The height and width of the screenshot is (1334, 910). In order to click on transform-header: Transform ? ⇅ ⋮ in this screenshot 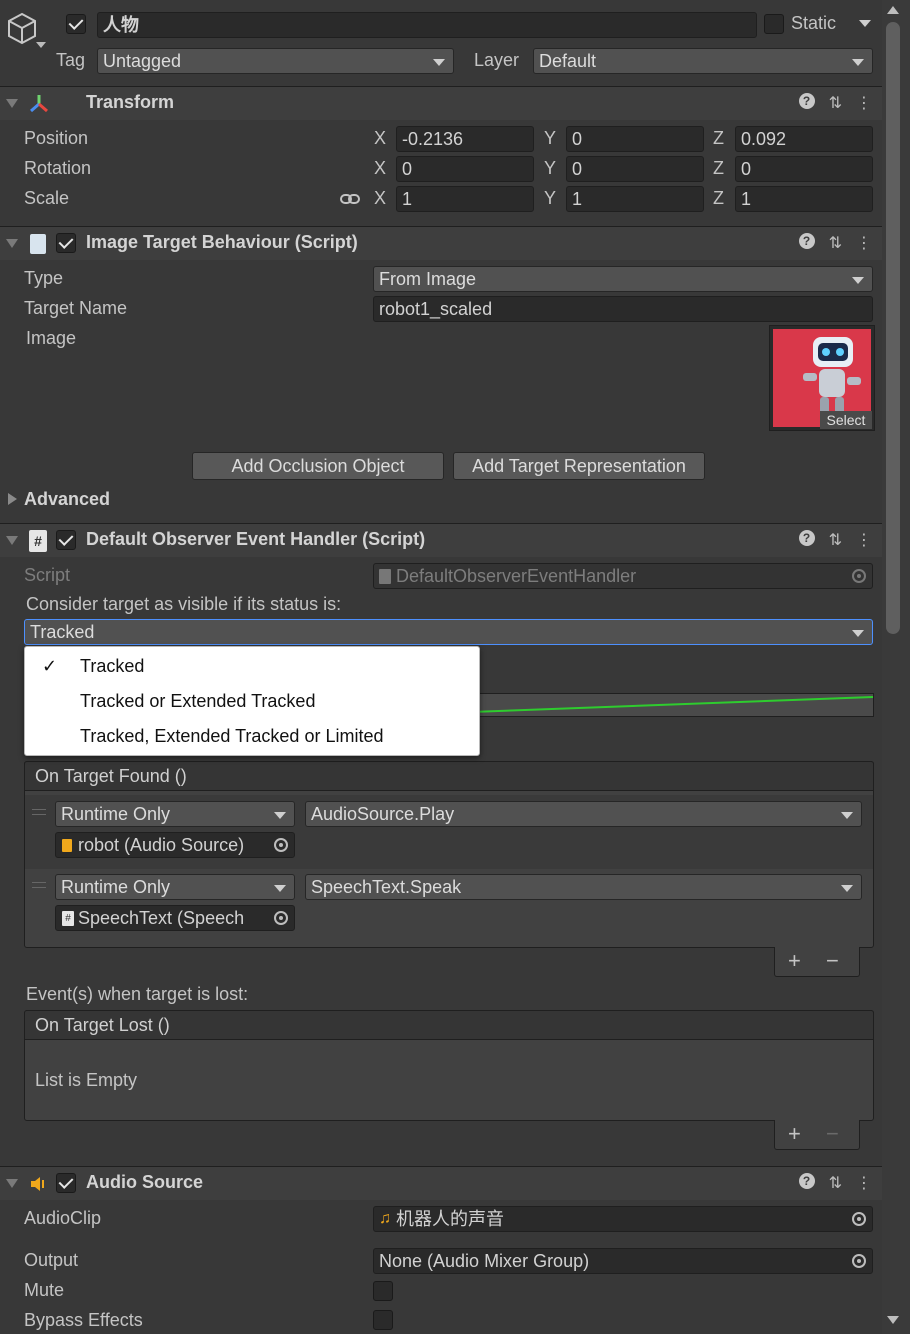, I will do `click(441, 103)`.